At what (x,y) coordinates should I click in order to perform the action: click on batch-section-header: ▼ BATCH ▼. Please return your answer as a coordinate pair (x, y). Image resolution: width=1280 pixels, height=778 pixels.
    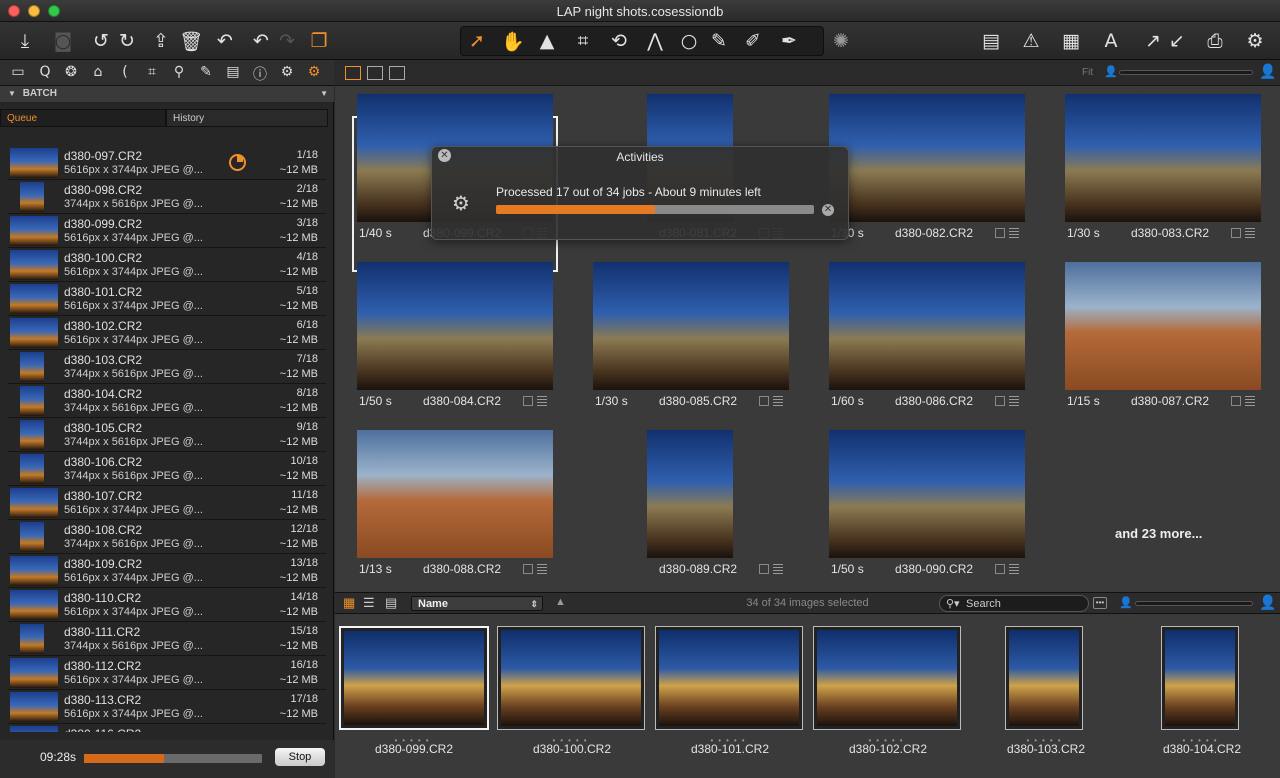
    Looking at the image, I should click on (167, 94).